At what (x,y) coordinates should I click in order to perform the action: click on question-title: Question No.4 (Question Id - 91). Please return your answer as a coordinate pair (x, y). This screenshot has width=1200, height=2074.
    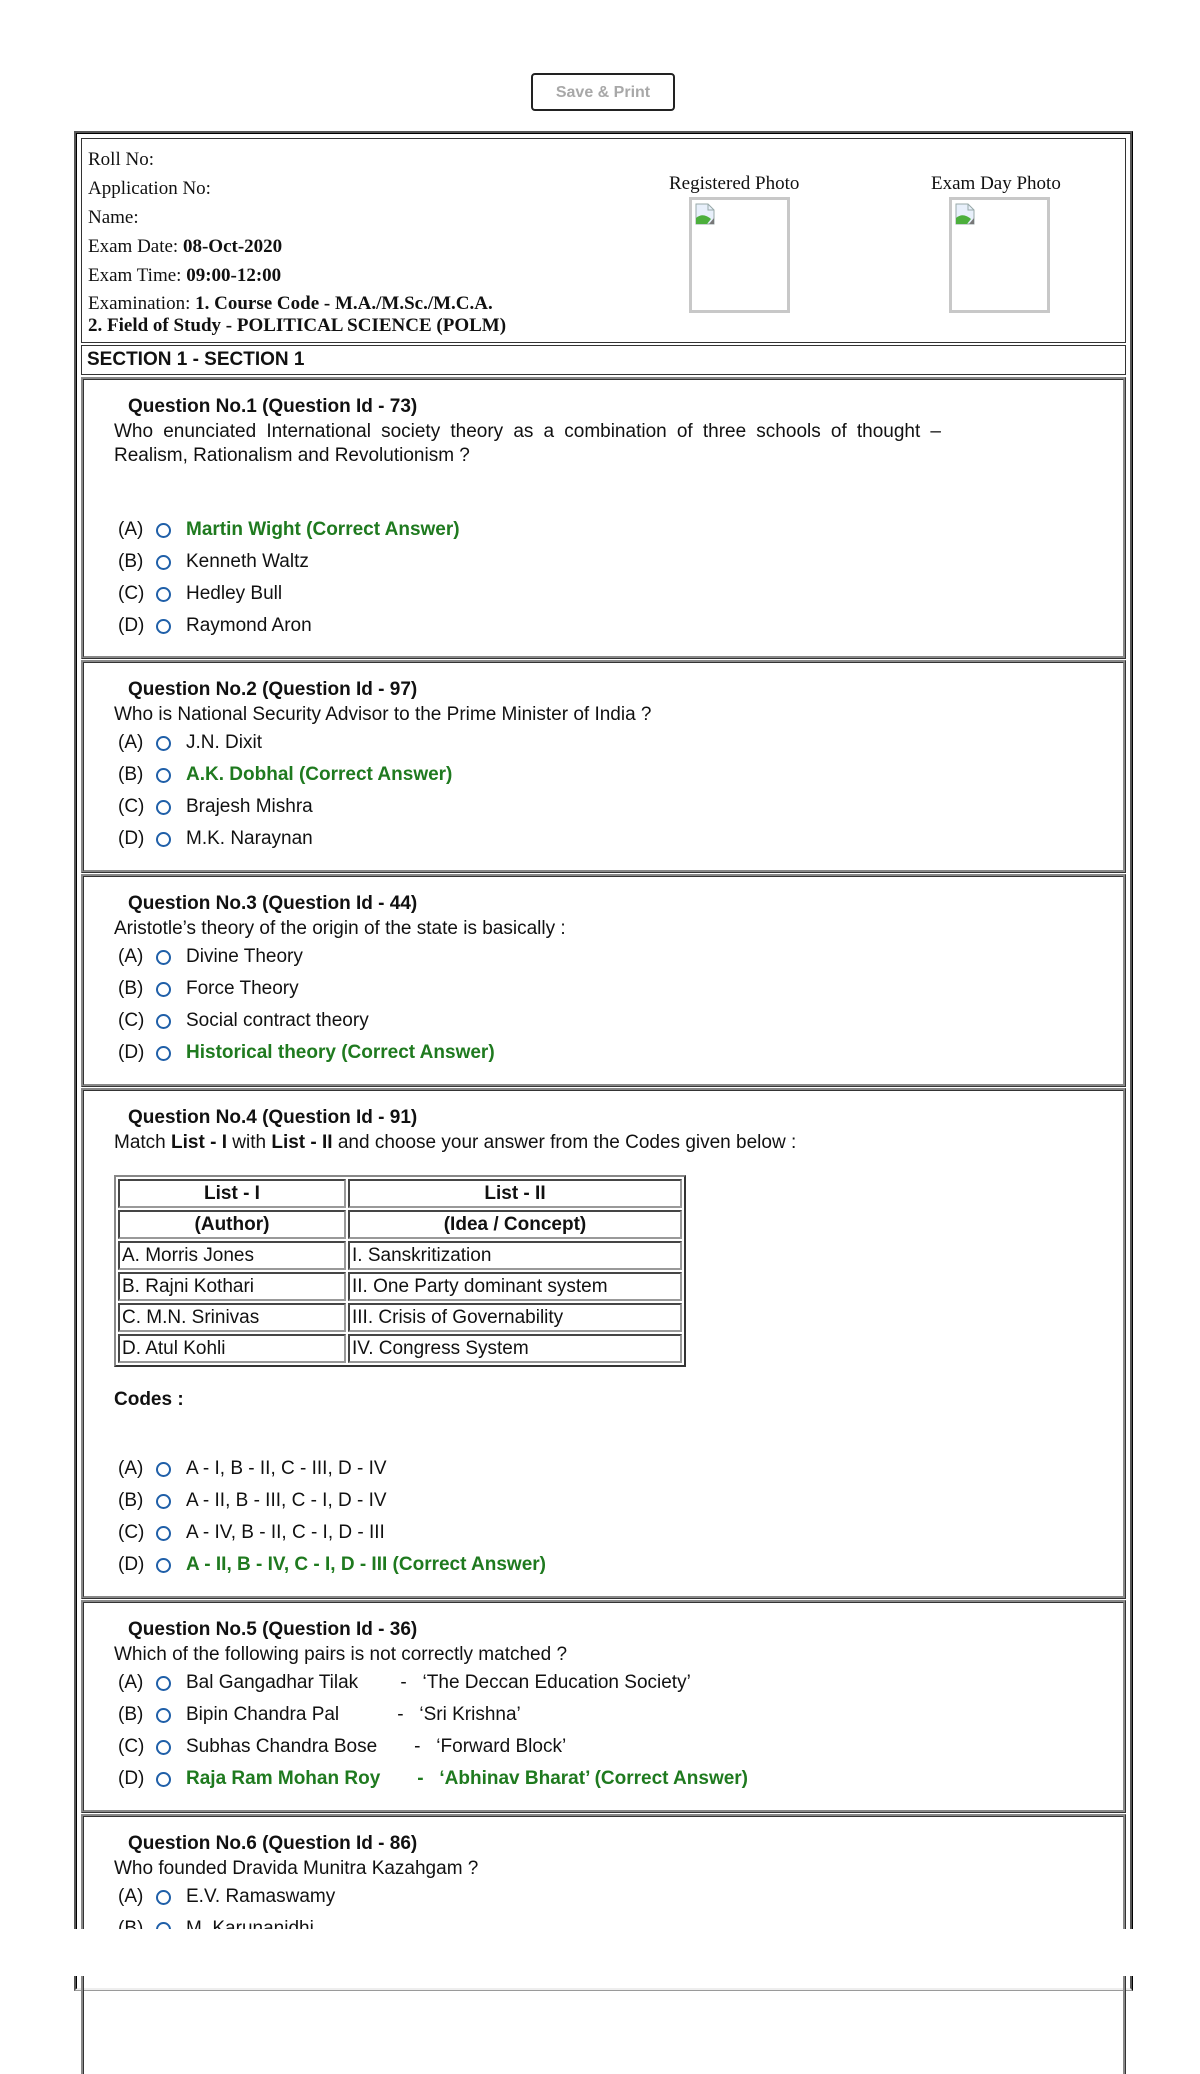
    Looking at the image, I should click on (273, 1117).